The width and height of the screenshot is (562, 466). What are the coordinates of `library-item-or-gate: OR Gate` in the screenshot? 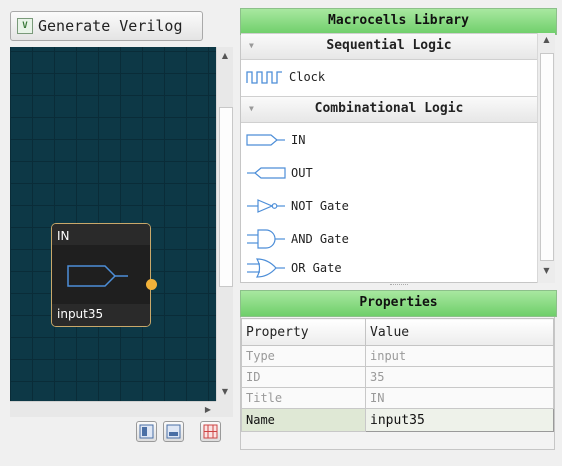 It's located at (391, 268).